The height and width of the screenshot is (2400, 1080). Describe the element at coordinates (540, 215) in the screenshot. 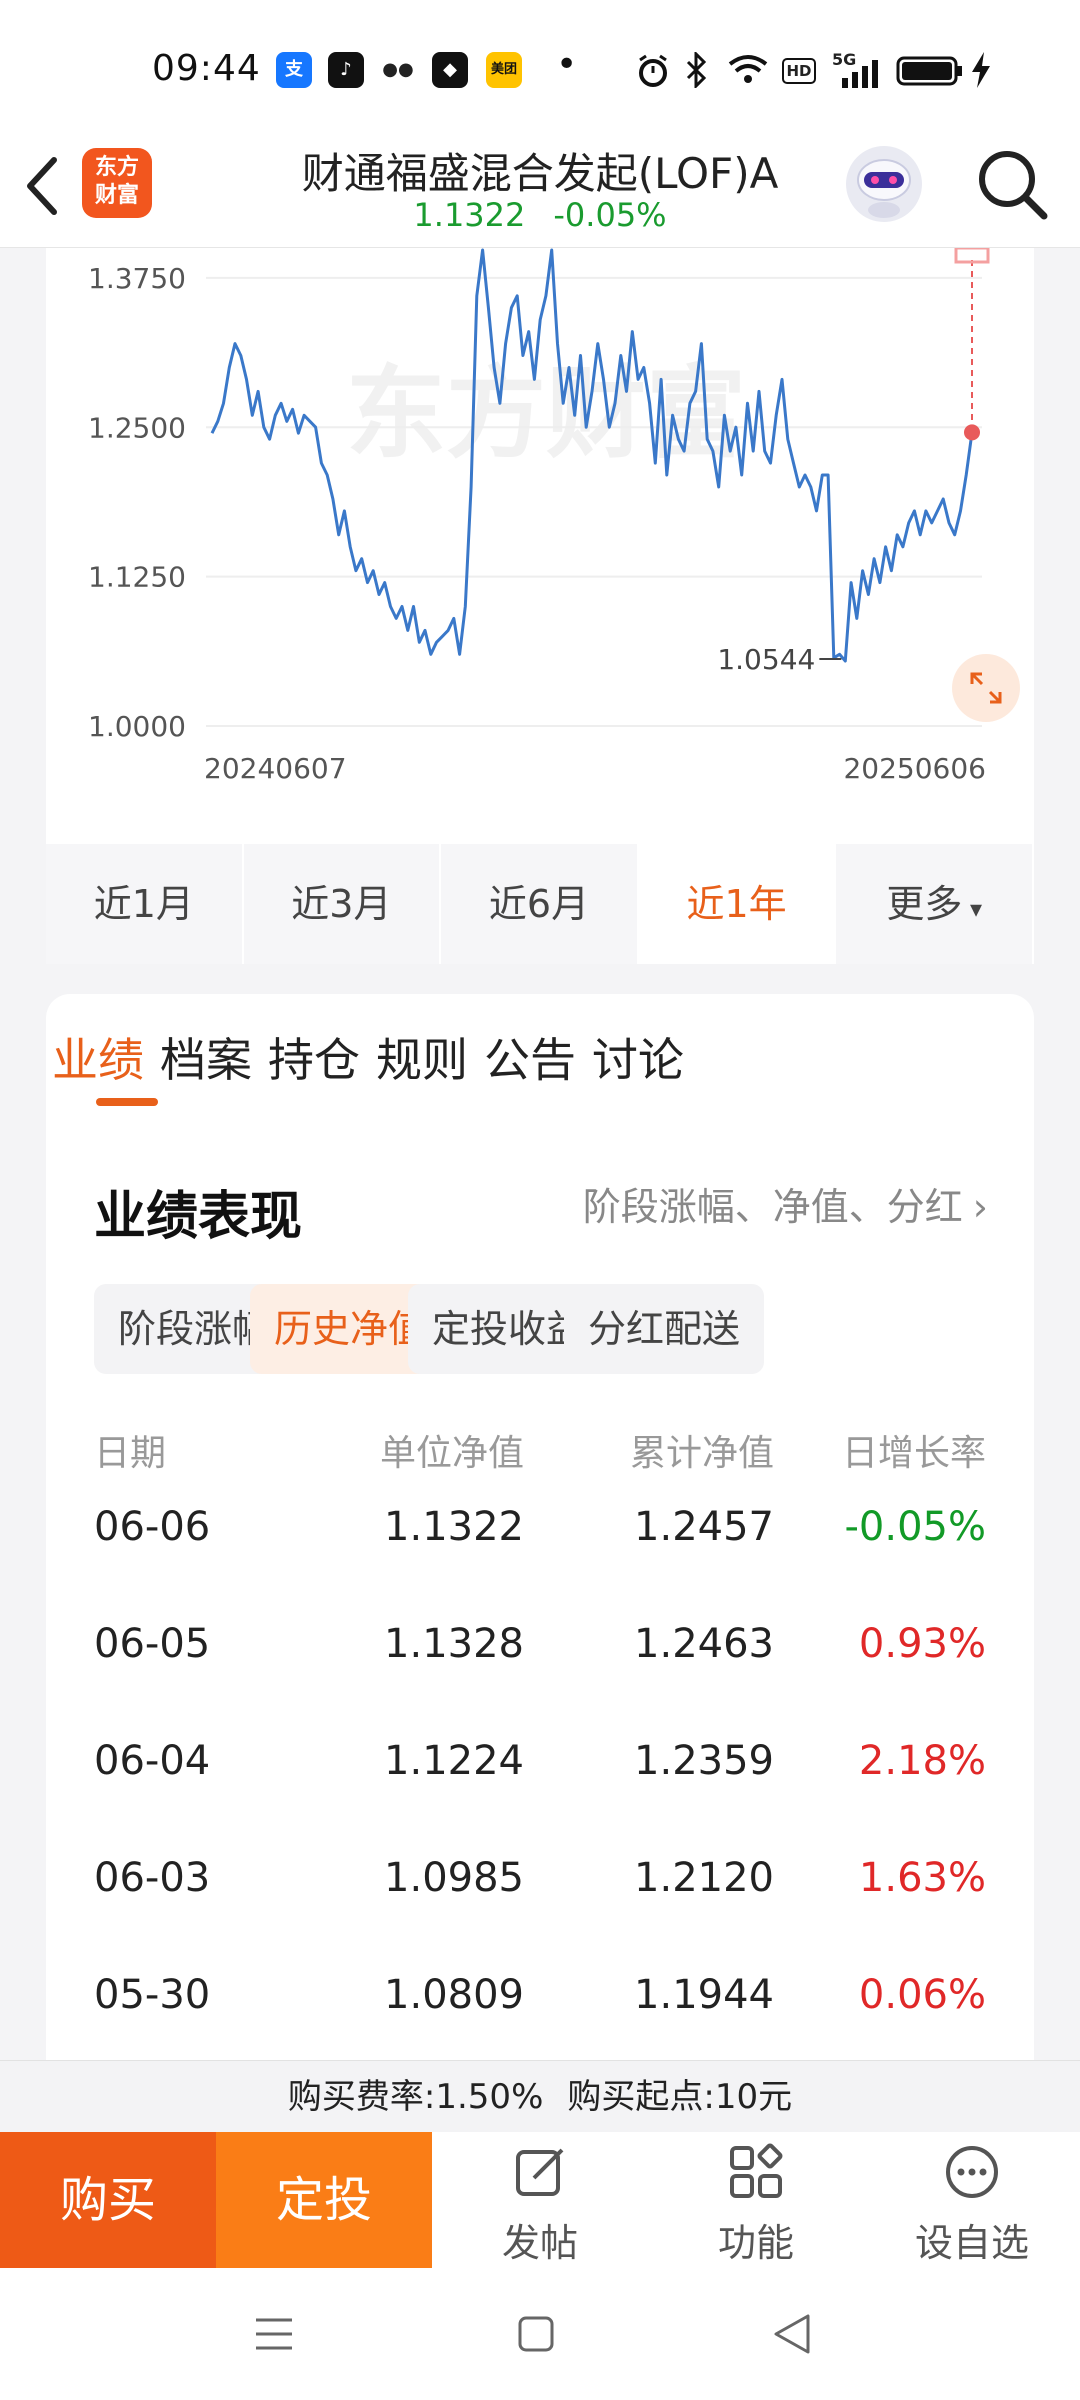

I see `fund-quote: 1.1322 -0.05%` at that location.